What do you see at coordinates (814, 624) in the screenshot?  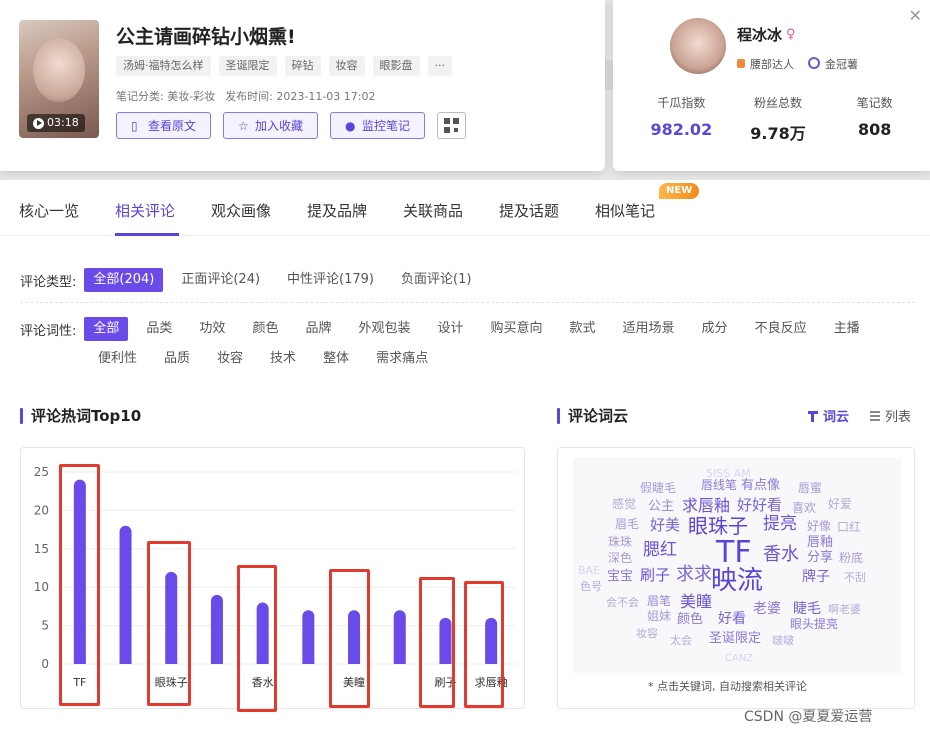 I see `cloud-word: 眼头提亮` at bounding box center [814, 624].